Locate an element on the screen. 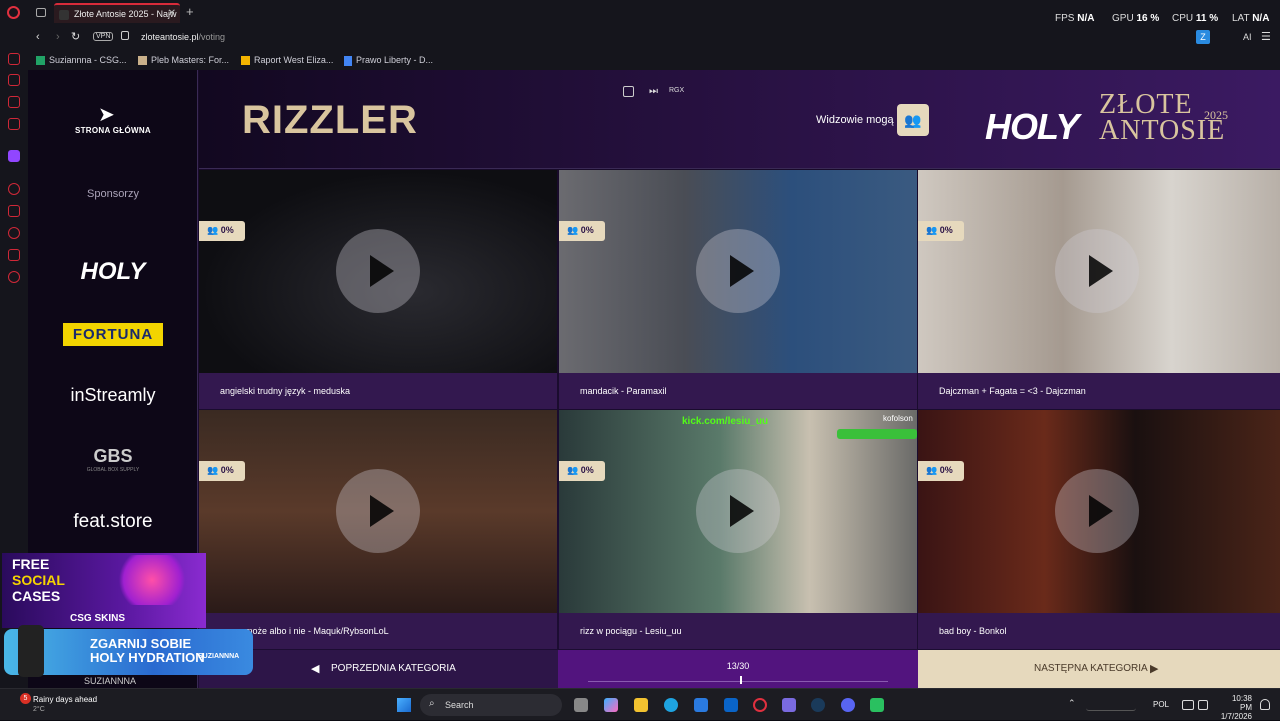 This screenshot has width=1280, height=721. clock-time: 10:38 PM is located at coordinates (1241, 703).